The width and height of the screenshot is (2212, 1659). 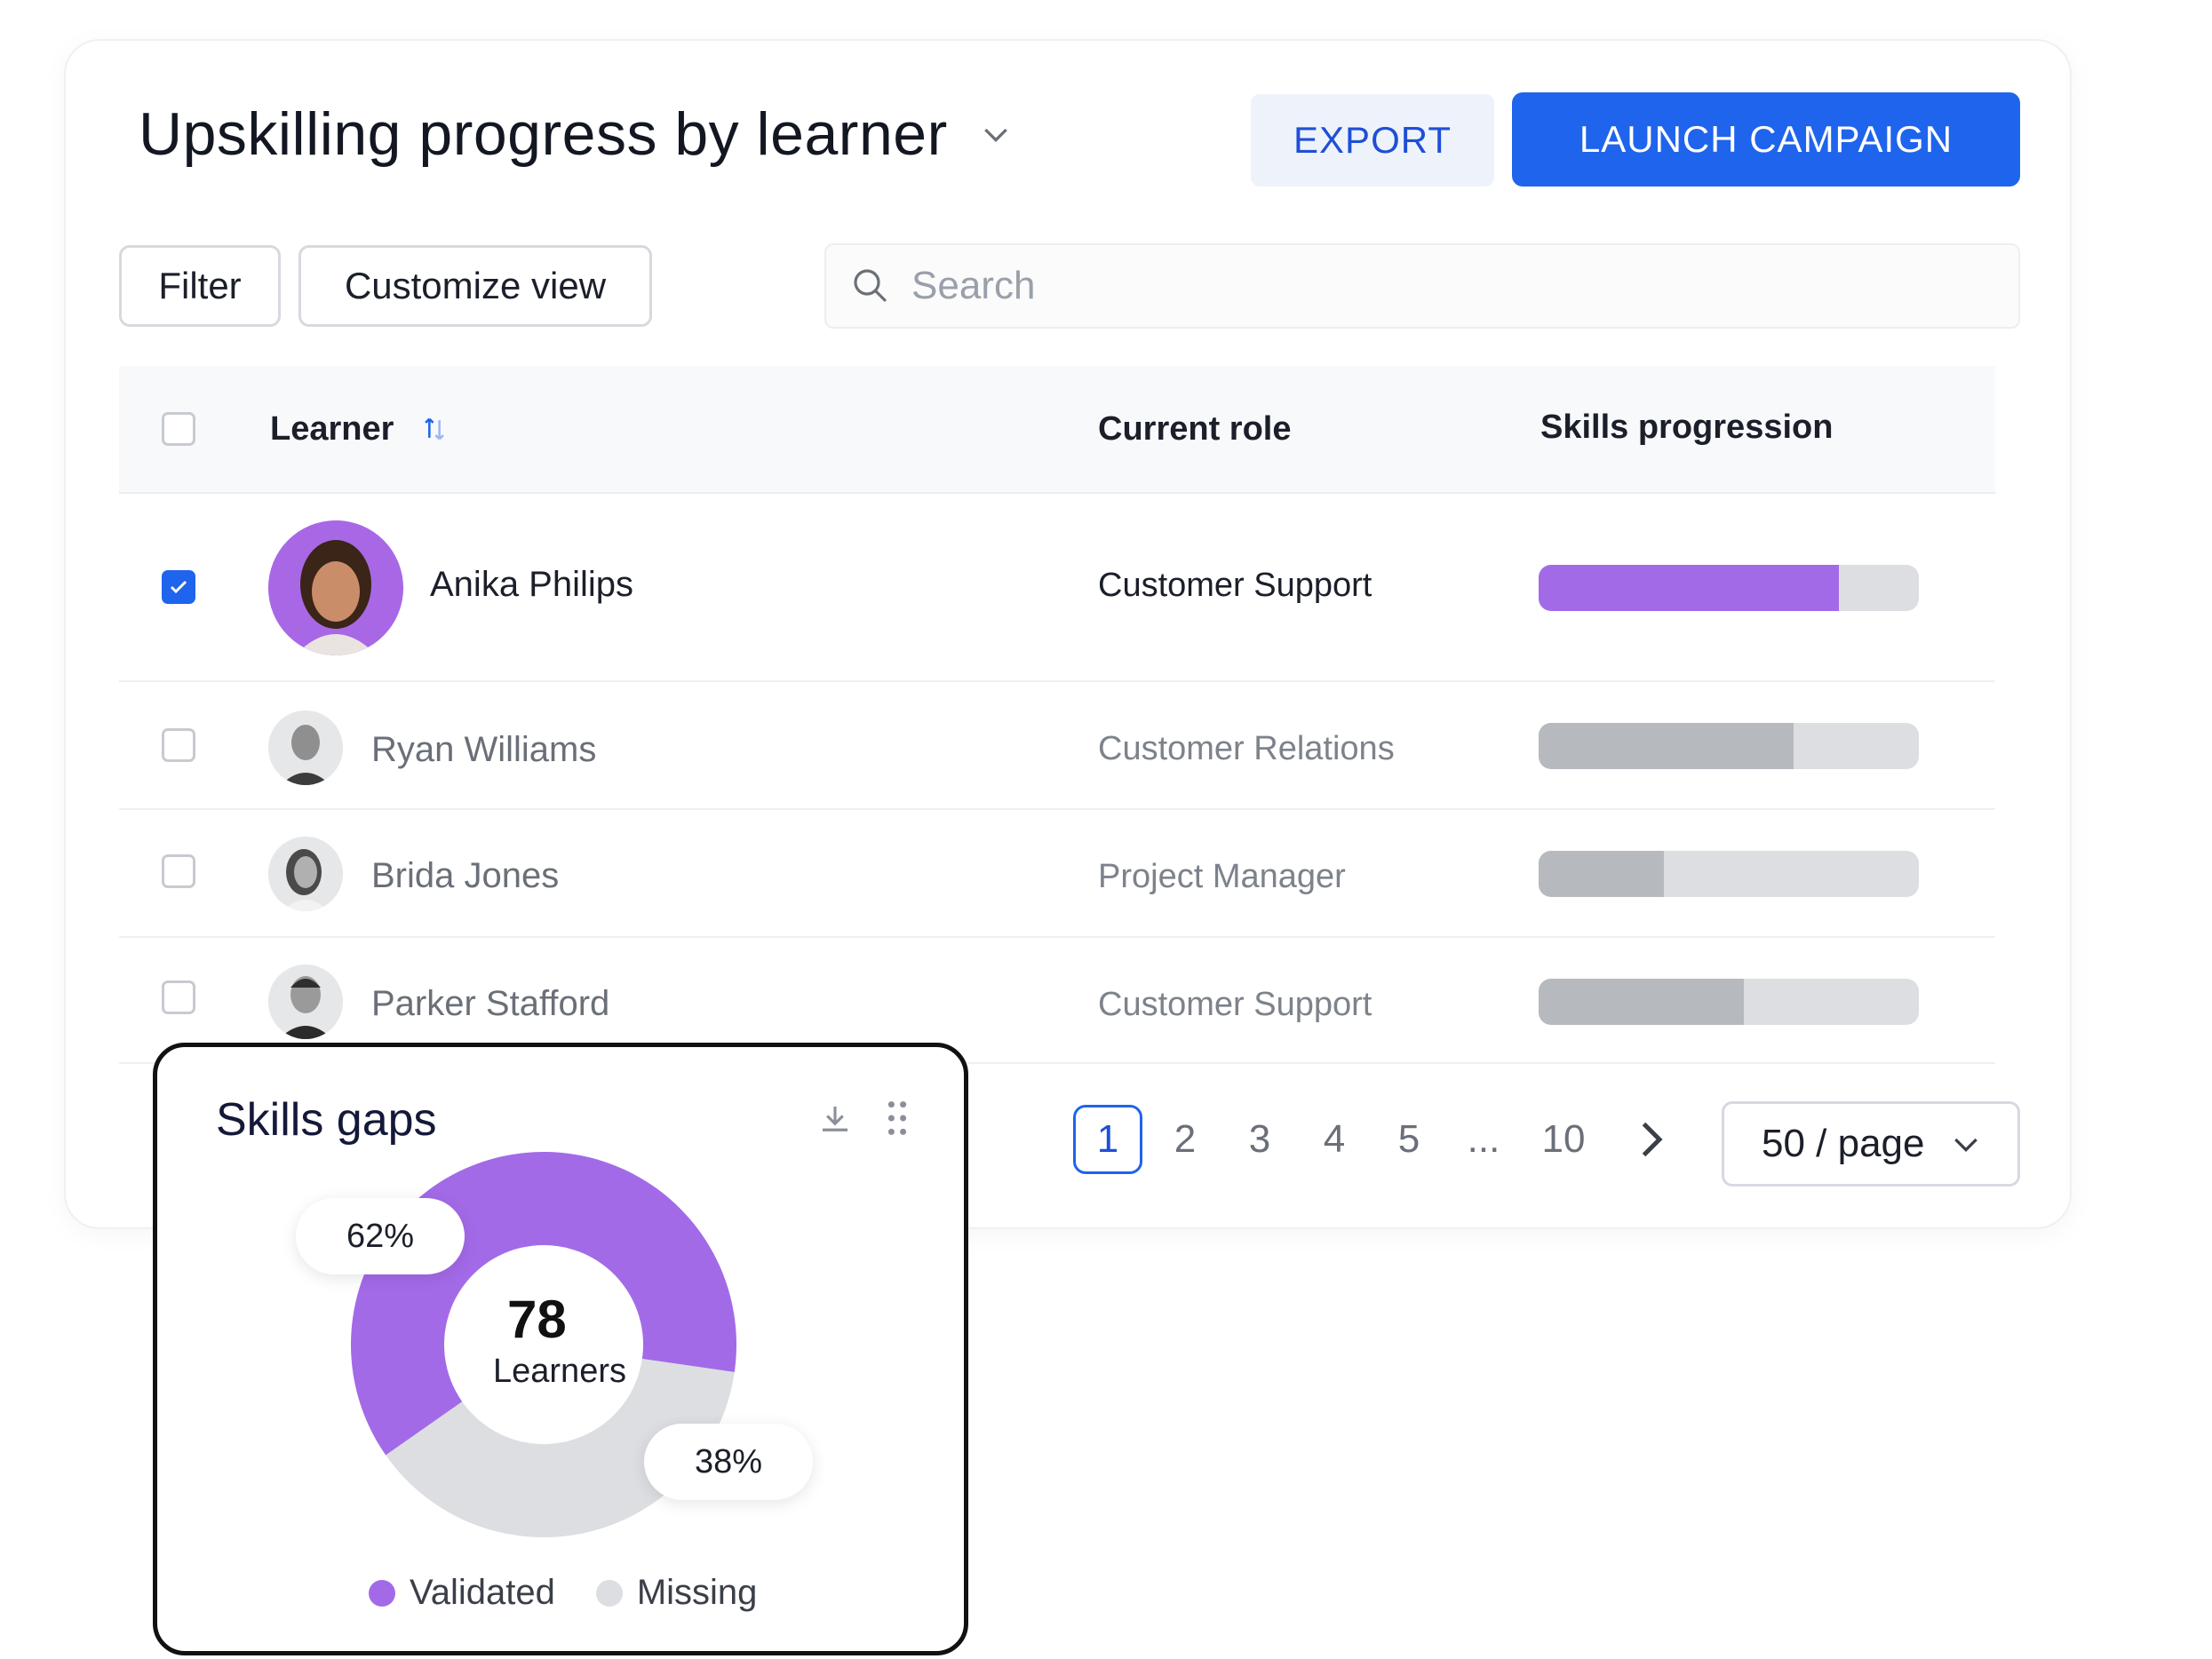 What do you see at coordinates (1373, 140) in the screenshot?
I see `export-button: EXPORT` at bounding box center [1373, 140].